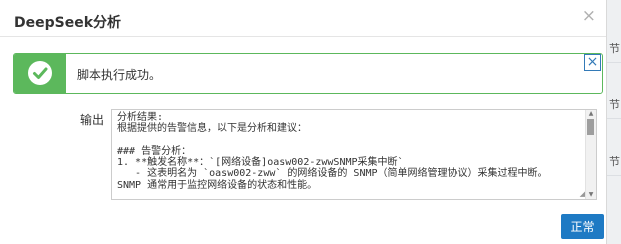 The width and height of the screenshot is (621, 244). What do you see at coordinates (119, 75) in the screenshot?
I see `alert-message: 脚本执行成功。` at bounding box center [119, 75].